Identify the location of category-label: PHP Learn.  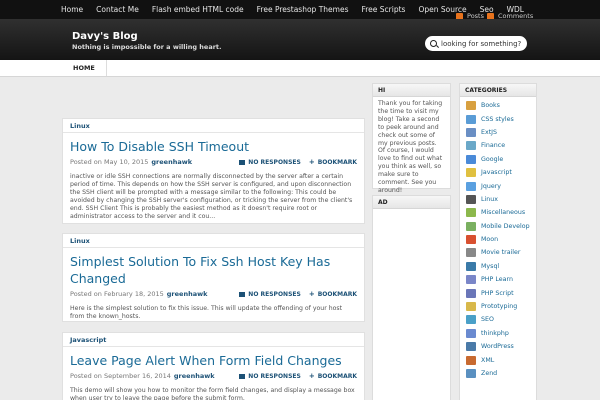
(497, 280).